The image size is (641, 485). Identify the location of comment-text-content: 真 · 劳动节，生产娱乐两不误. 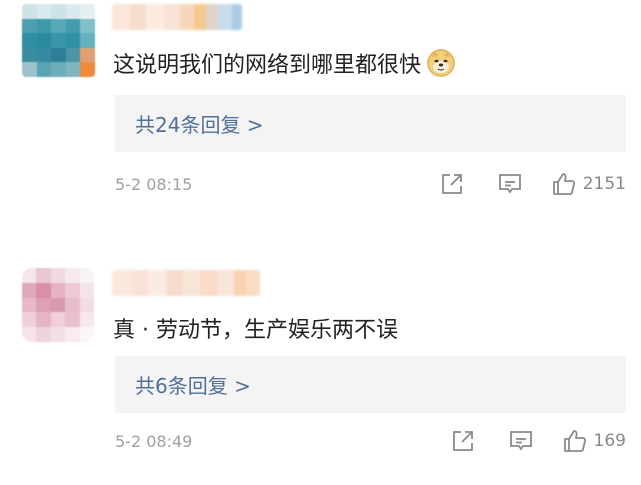
(255, 330).